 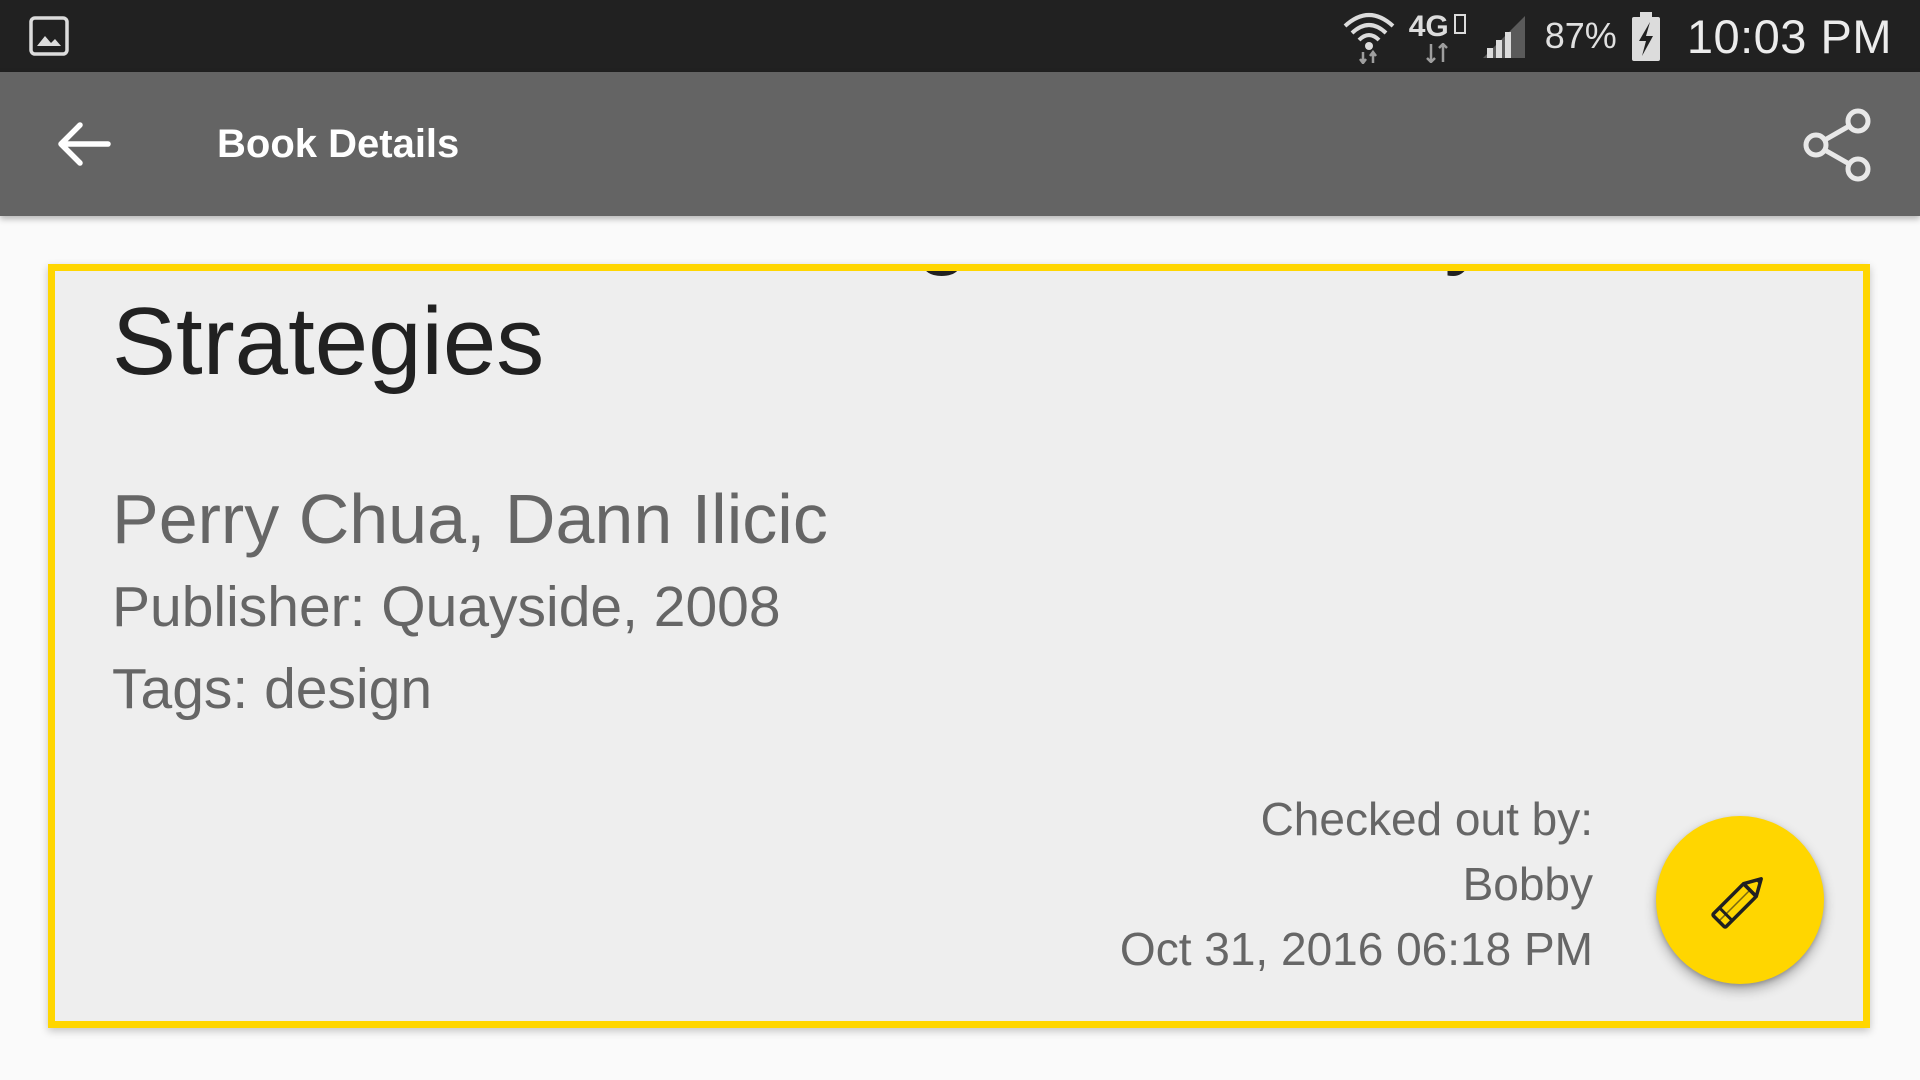 I want to click on network-label: 4G, so click(x=1428, y=26).